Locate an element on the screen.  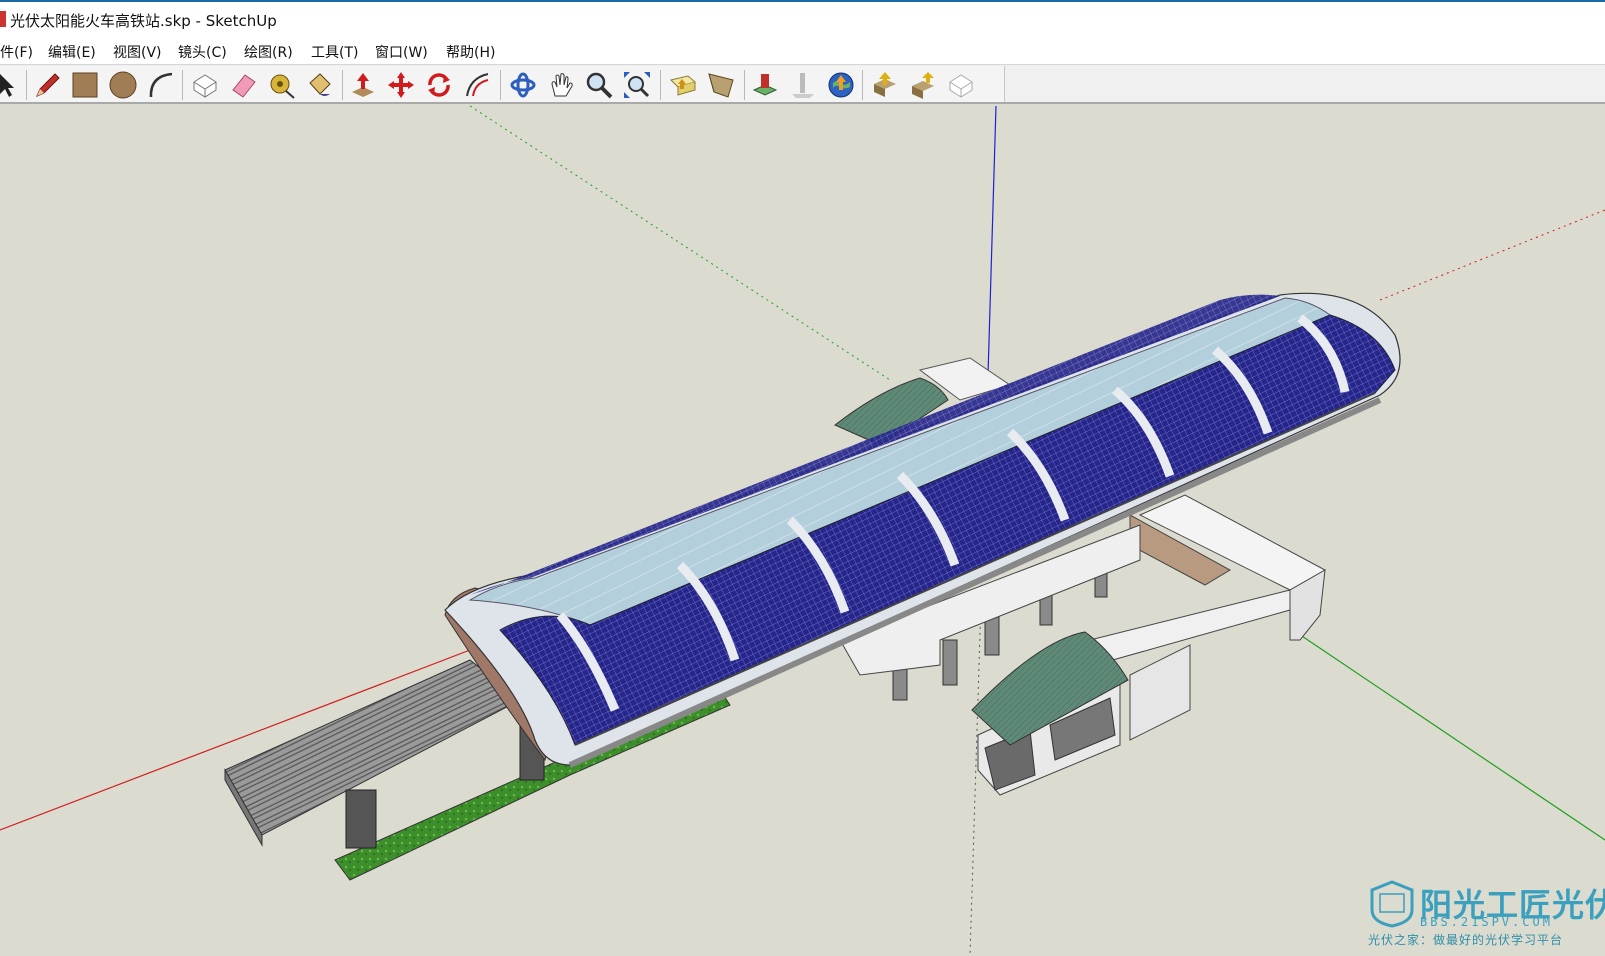
menu-help: 帮助(H) is located at coordinates (470, 52).